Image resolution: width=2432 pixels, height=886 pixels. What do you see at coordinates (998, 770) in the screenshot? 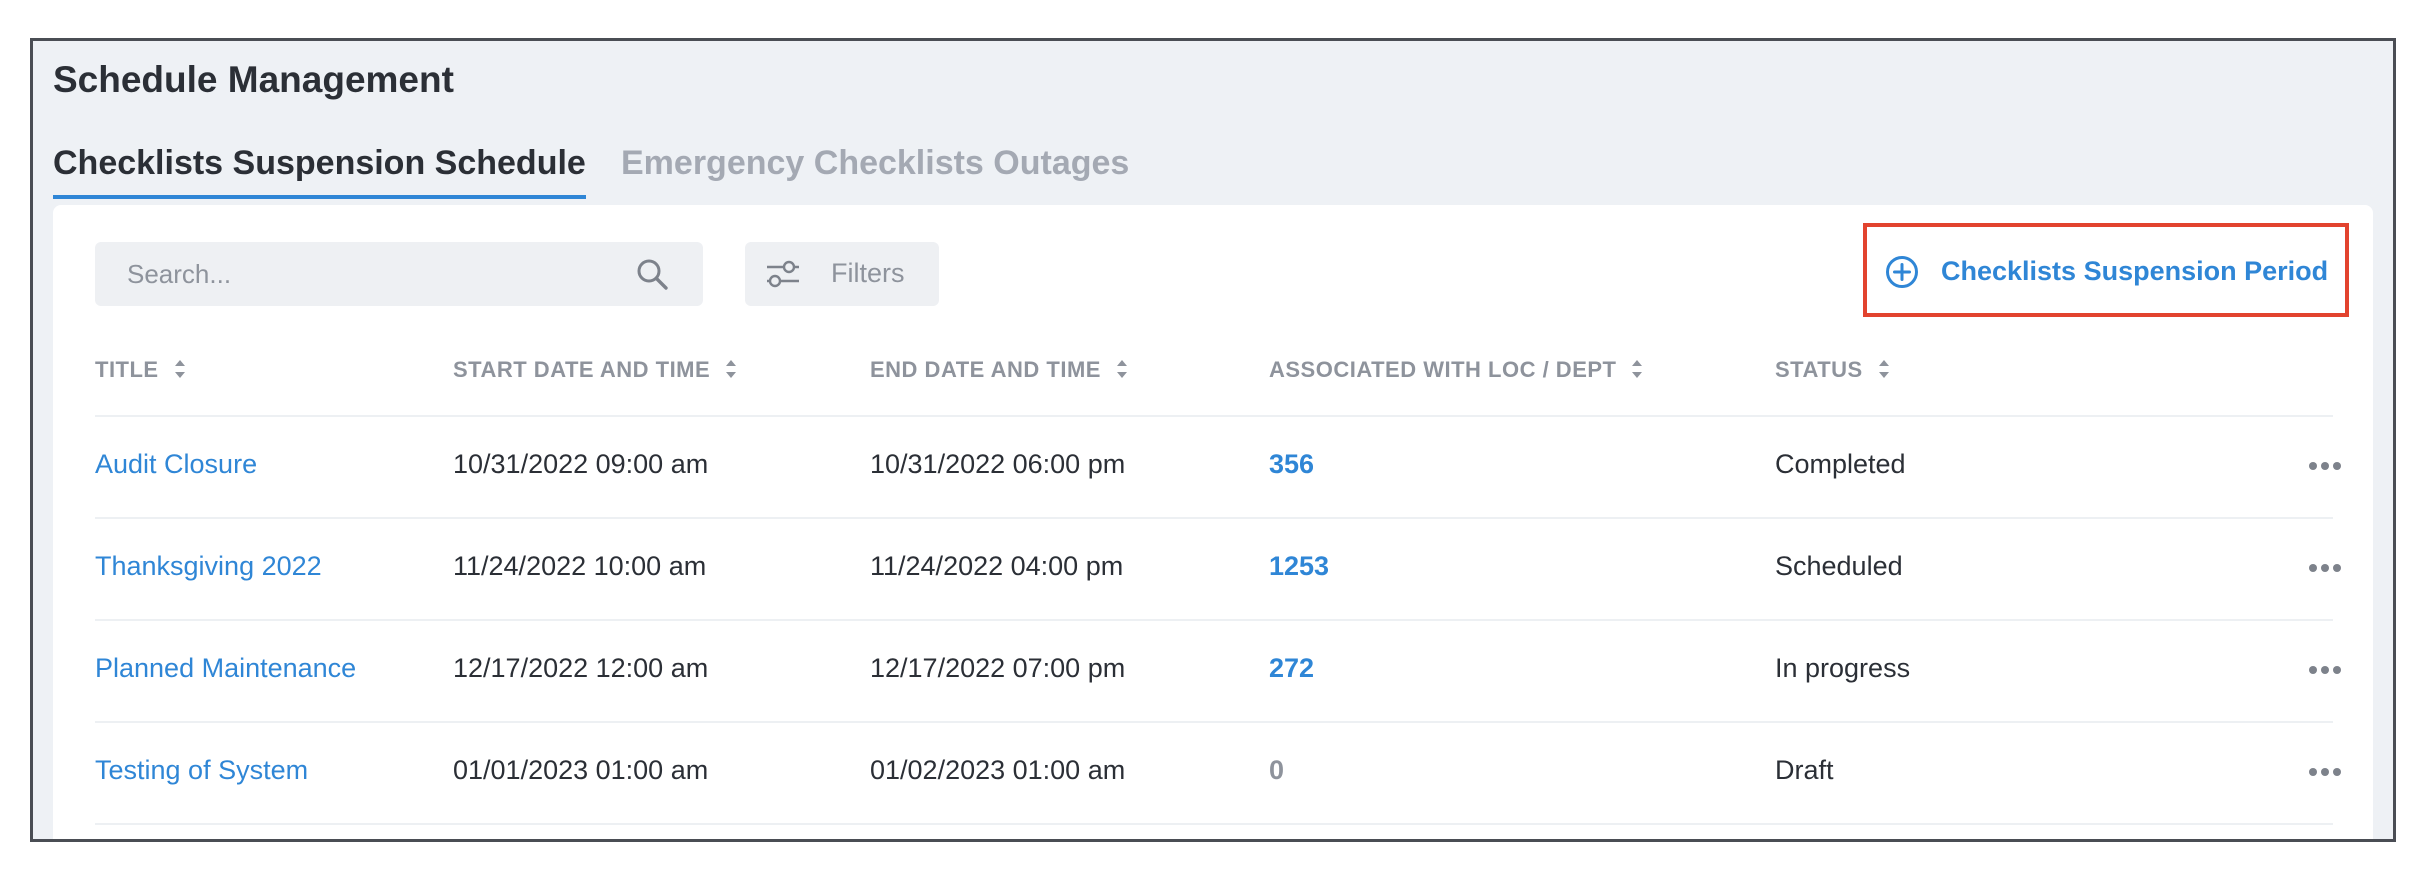
I see `row-end-date: 01/02/2023 01:00 am` at bounding box center [998, 770].